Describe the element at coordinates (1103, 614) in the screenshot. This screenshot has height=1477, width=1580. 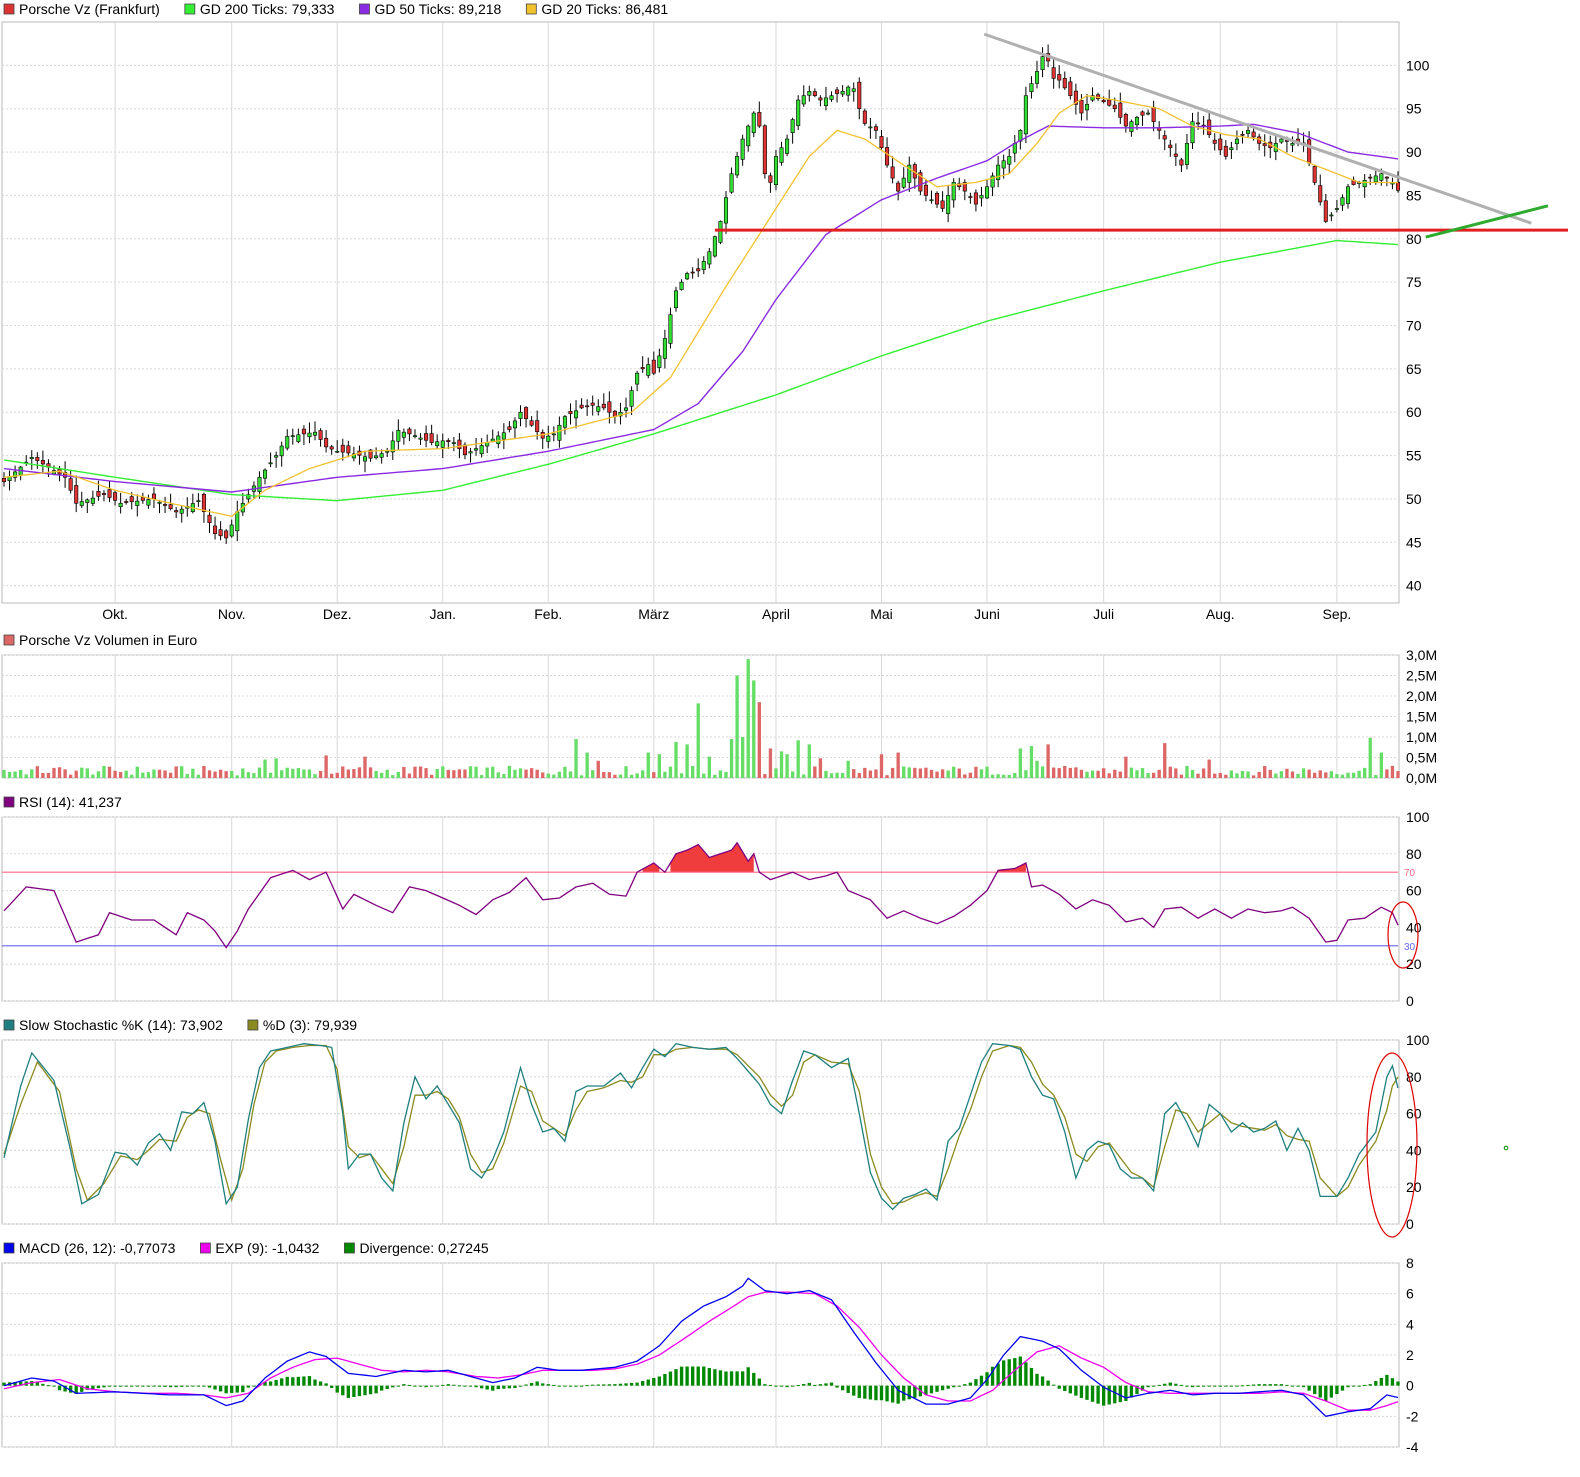
I see `x-tick-label-10: Juli` at that location.